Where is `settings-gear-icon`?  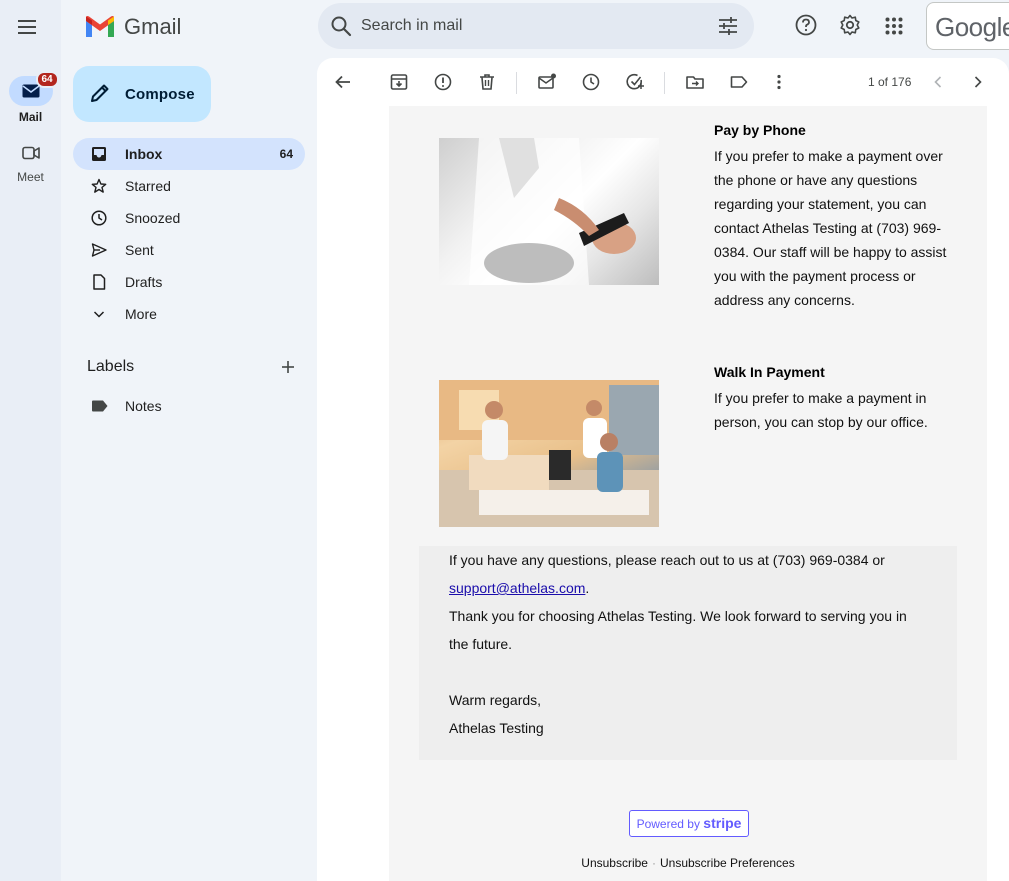 settings-gear-icon is located at coordinates (850, 25).